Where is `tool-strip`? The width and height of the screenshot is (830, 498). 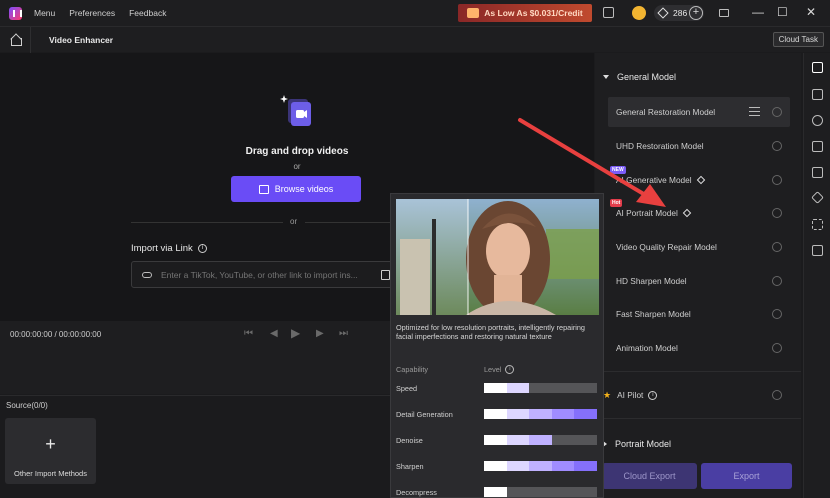 tool-strip is located at coordinates (816, 275).